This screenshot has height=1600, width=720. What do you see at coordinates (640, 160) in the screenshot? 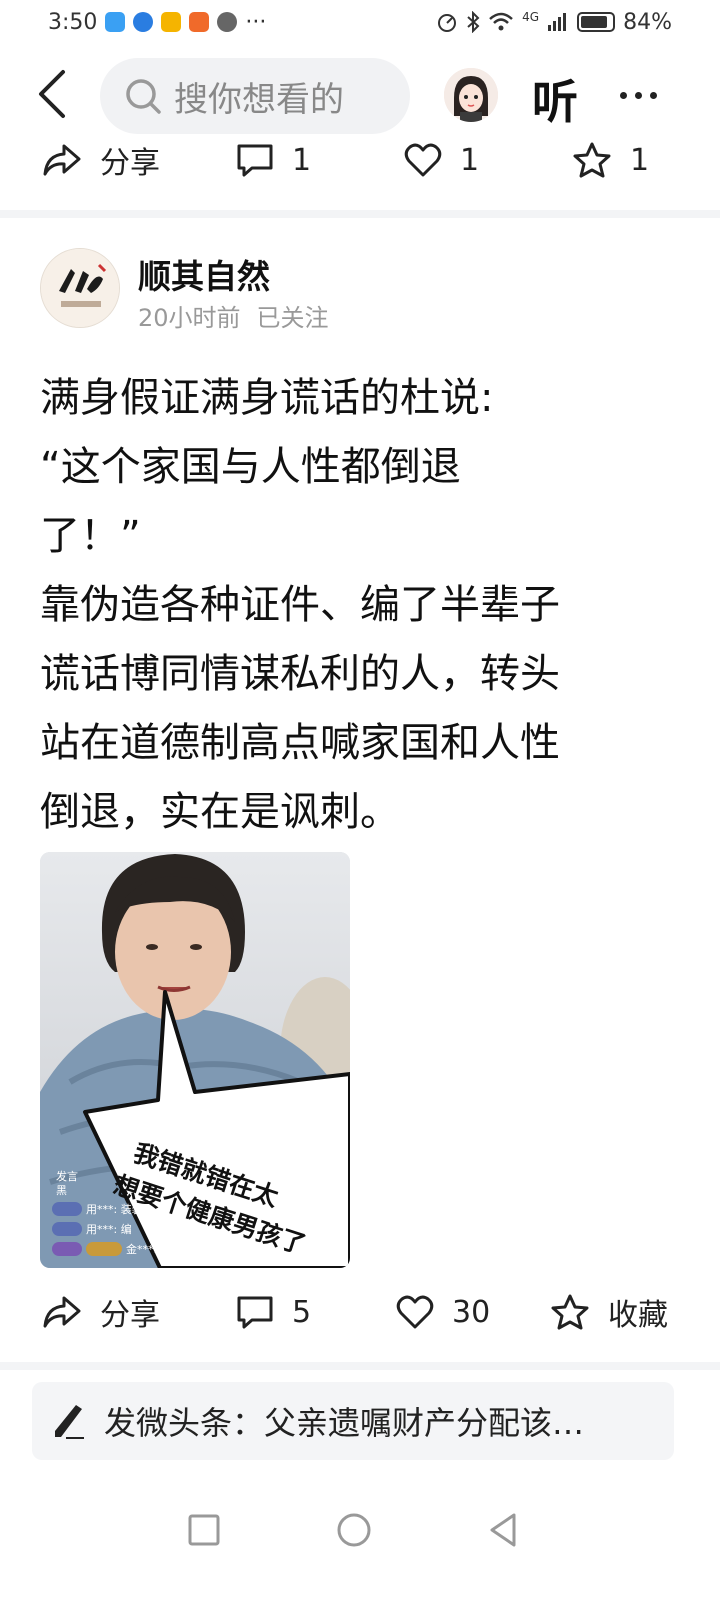
I see `favorite-count: 1` at bounding box center [640, 160].